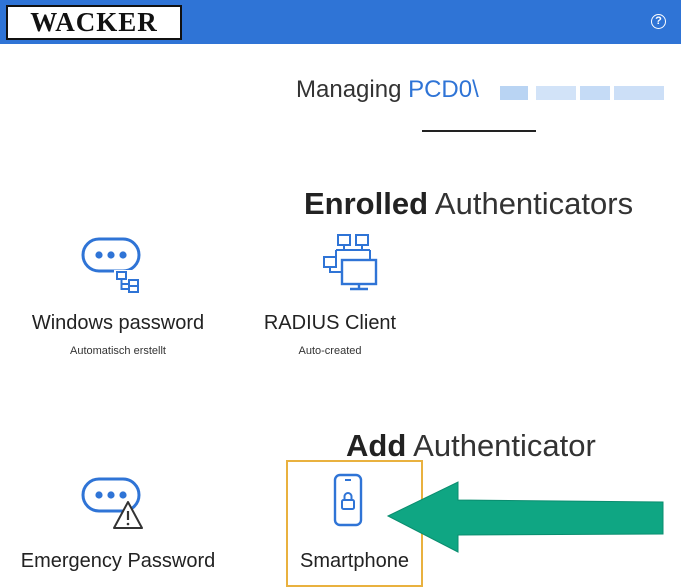  I want to click on tile-sublabel: Auto-created, so click(330, 351).